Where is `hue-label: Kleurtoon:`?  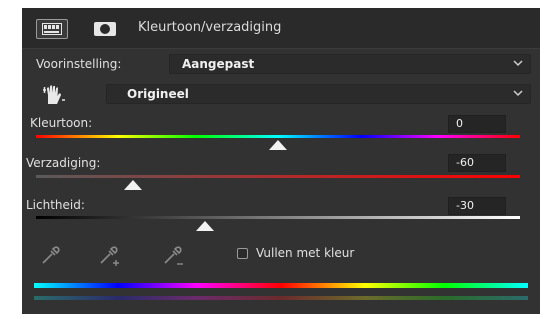 hue-label: Kleurtoon: is located at coordinates (61, 123).